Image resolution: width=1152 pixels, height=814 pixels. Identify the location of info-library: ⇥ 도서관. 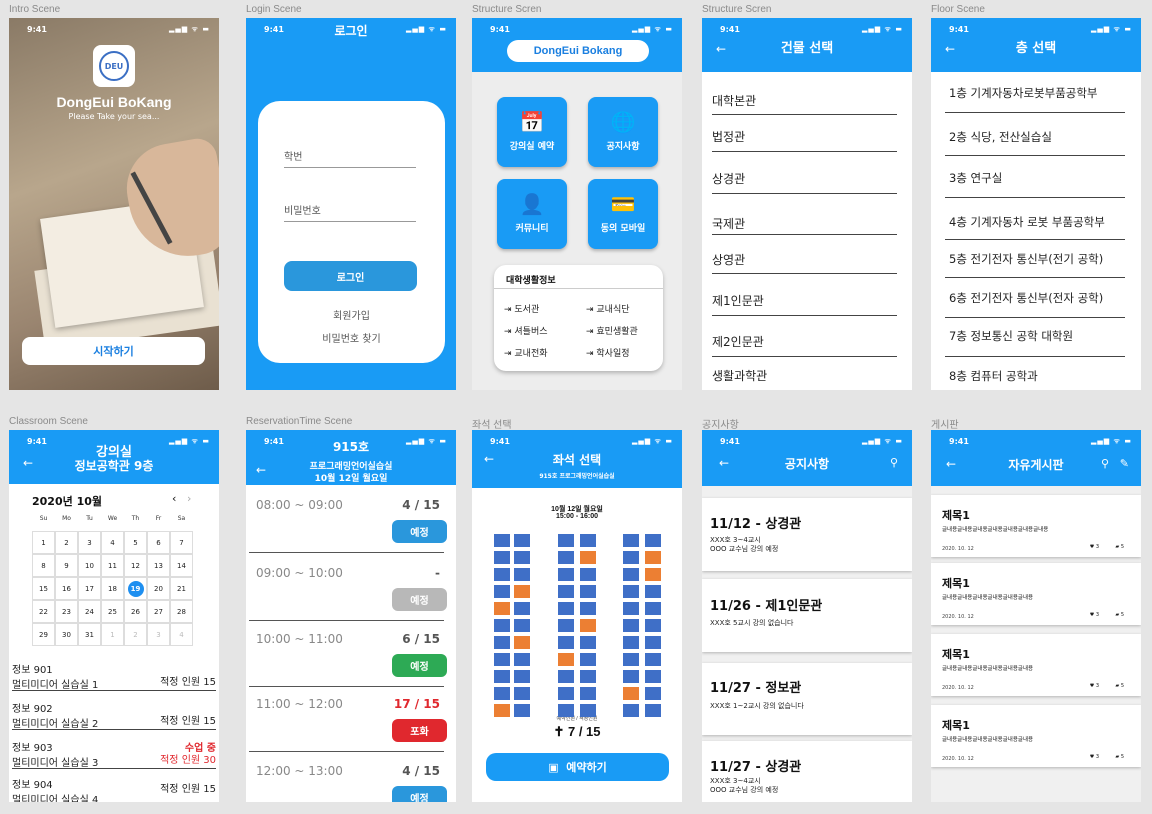
(521, 308).